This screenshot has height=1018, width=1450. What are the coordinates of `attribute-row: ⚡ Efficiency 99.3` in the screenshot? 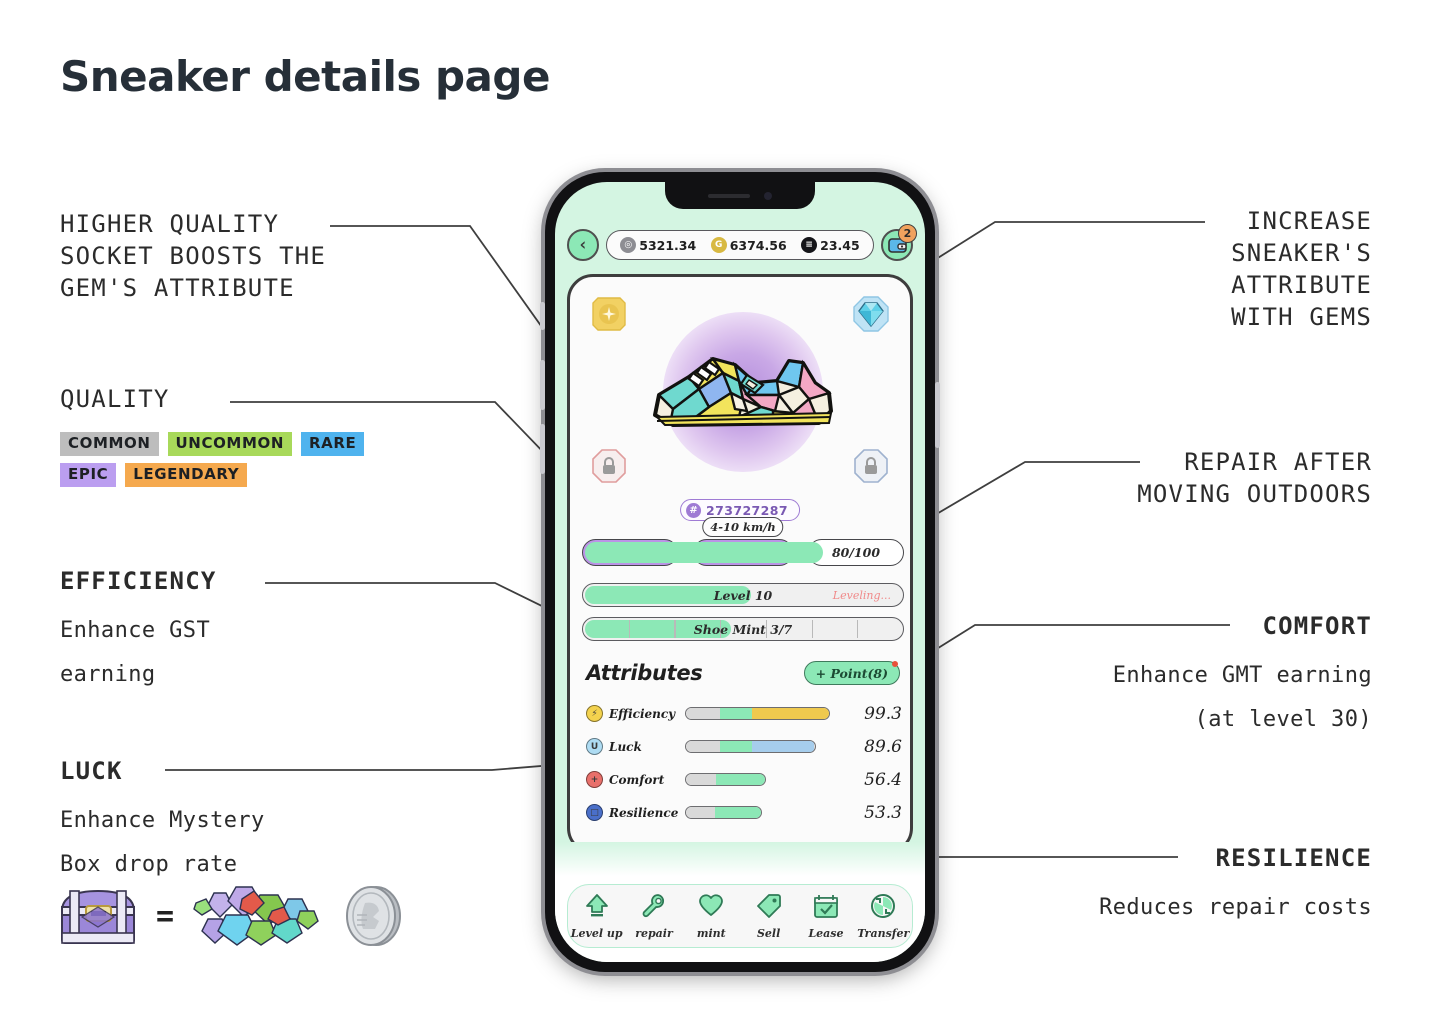 It's located at (744, 713).